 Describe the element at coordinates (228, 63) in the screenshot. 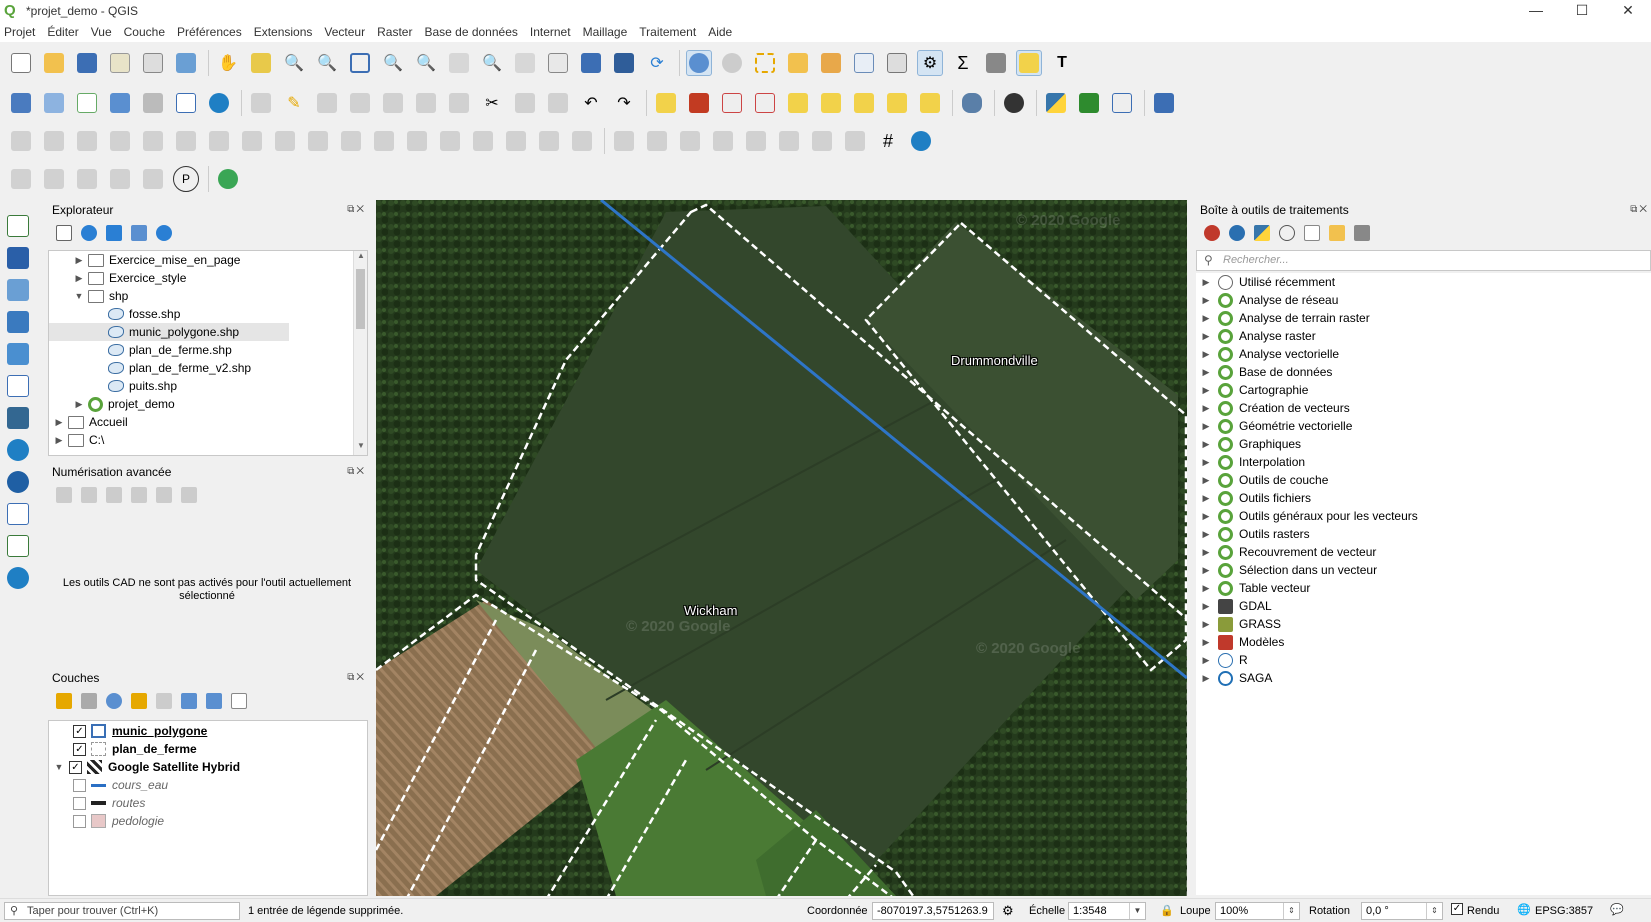

I see `pan-hand-icon: ✋` at that location.